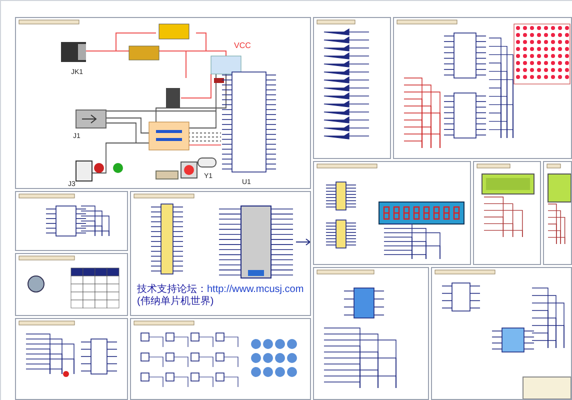  What do you see at coordinates (220, 296) in the screenshot?
I see `forum-note: 技术支持论坛：http://www.mcusj.com (伟纳单片机世界)` at bounding box center [220, 296].